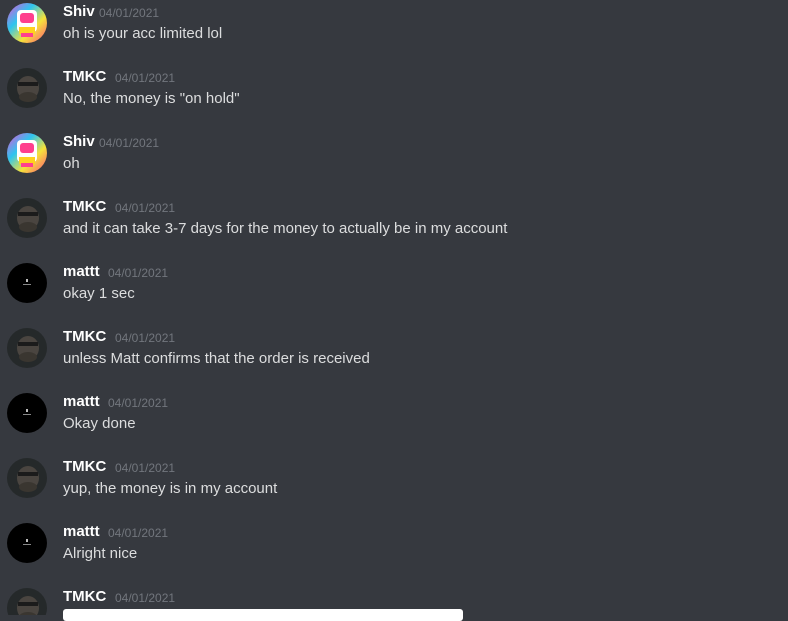  What do you see at coordinates (394, 422) in the screenshot?
I see `message: mattt 04/01/2021 Okay done` at bounding box center [394, 422].